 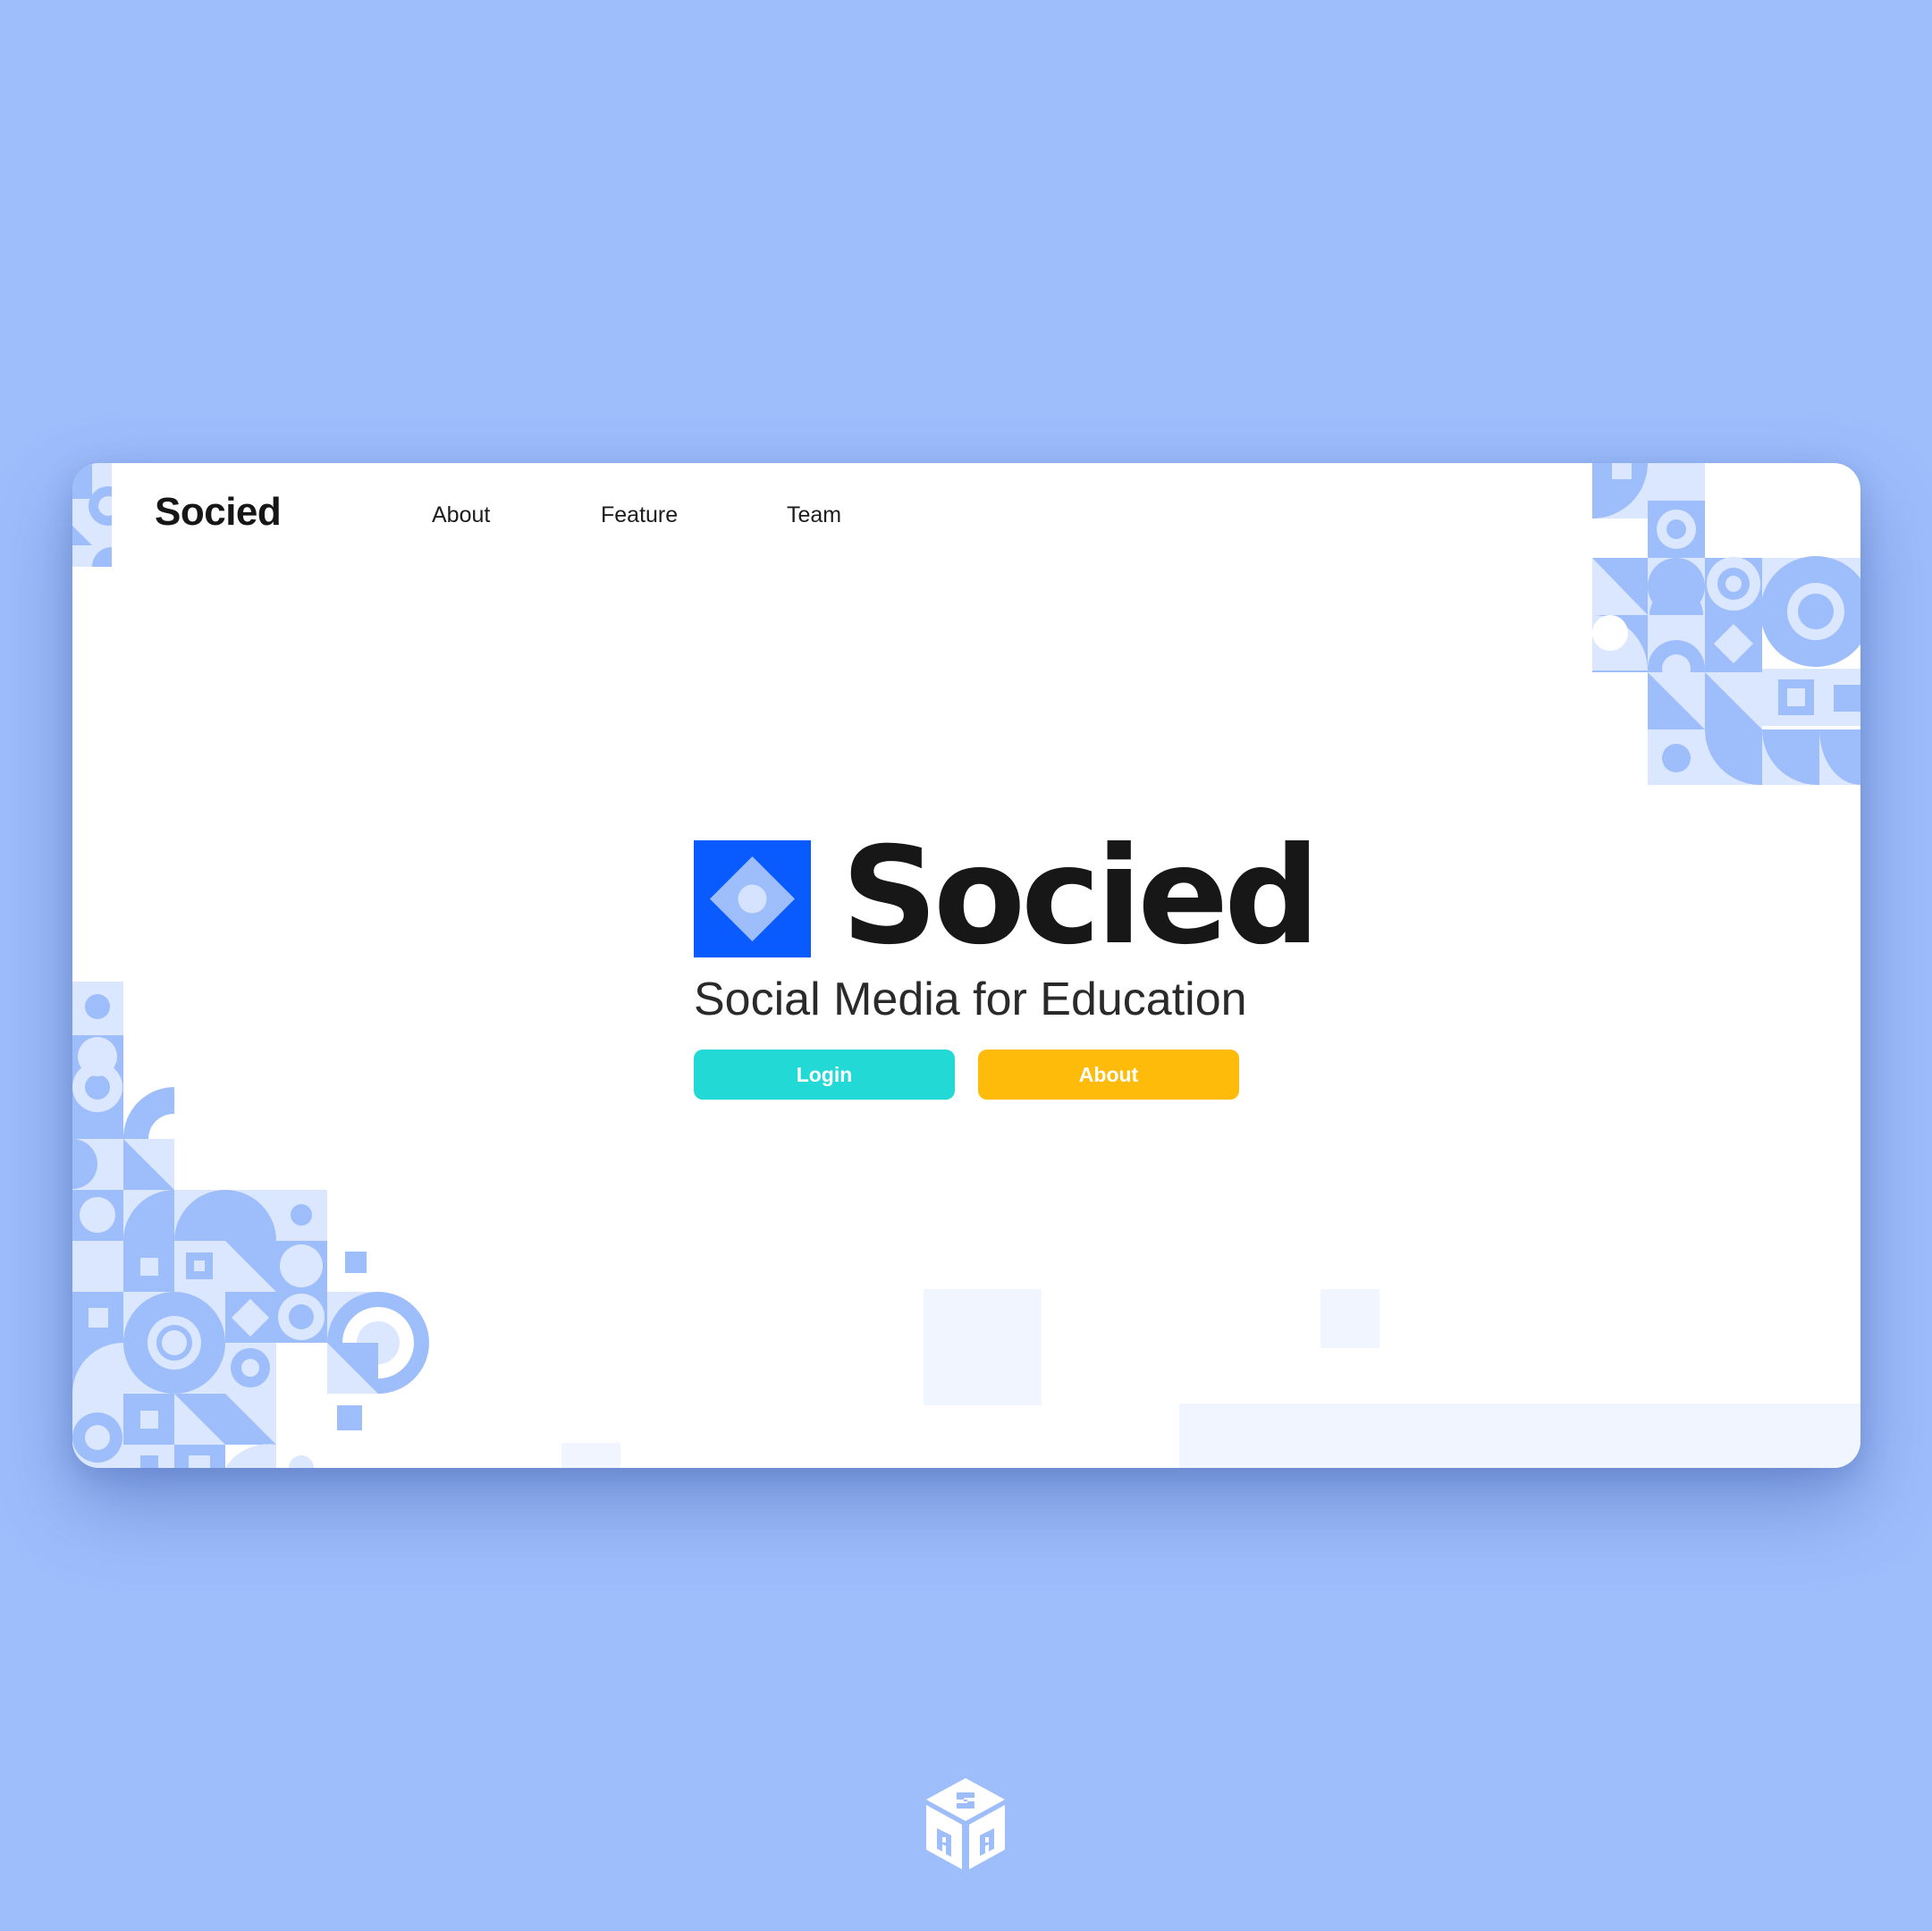 I want to click on nav-link-about: About, so click(x=461, y=515).